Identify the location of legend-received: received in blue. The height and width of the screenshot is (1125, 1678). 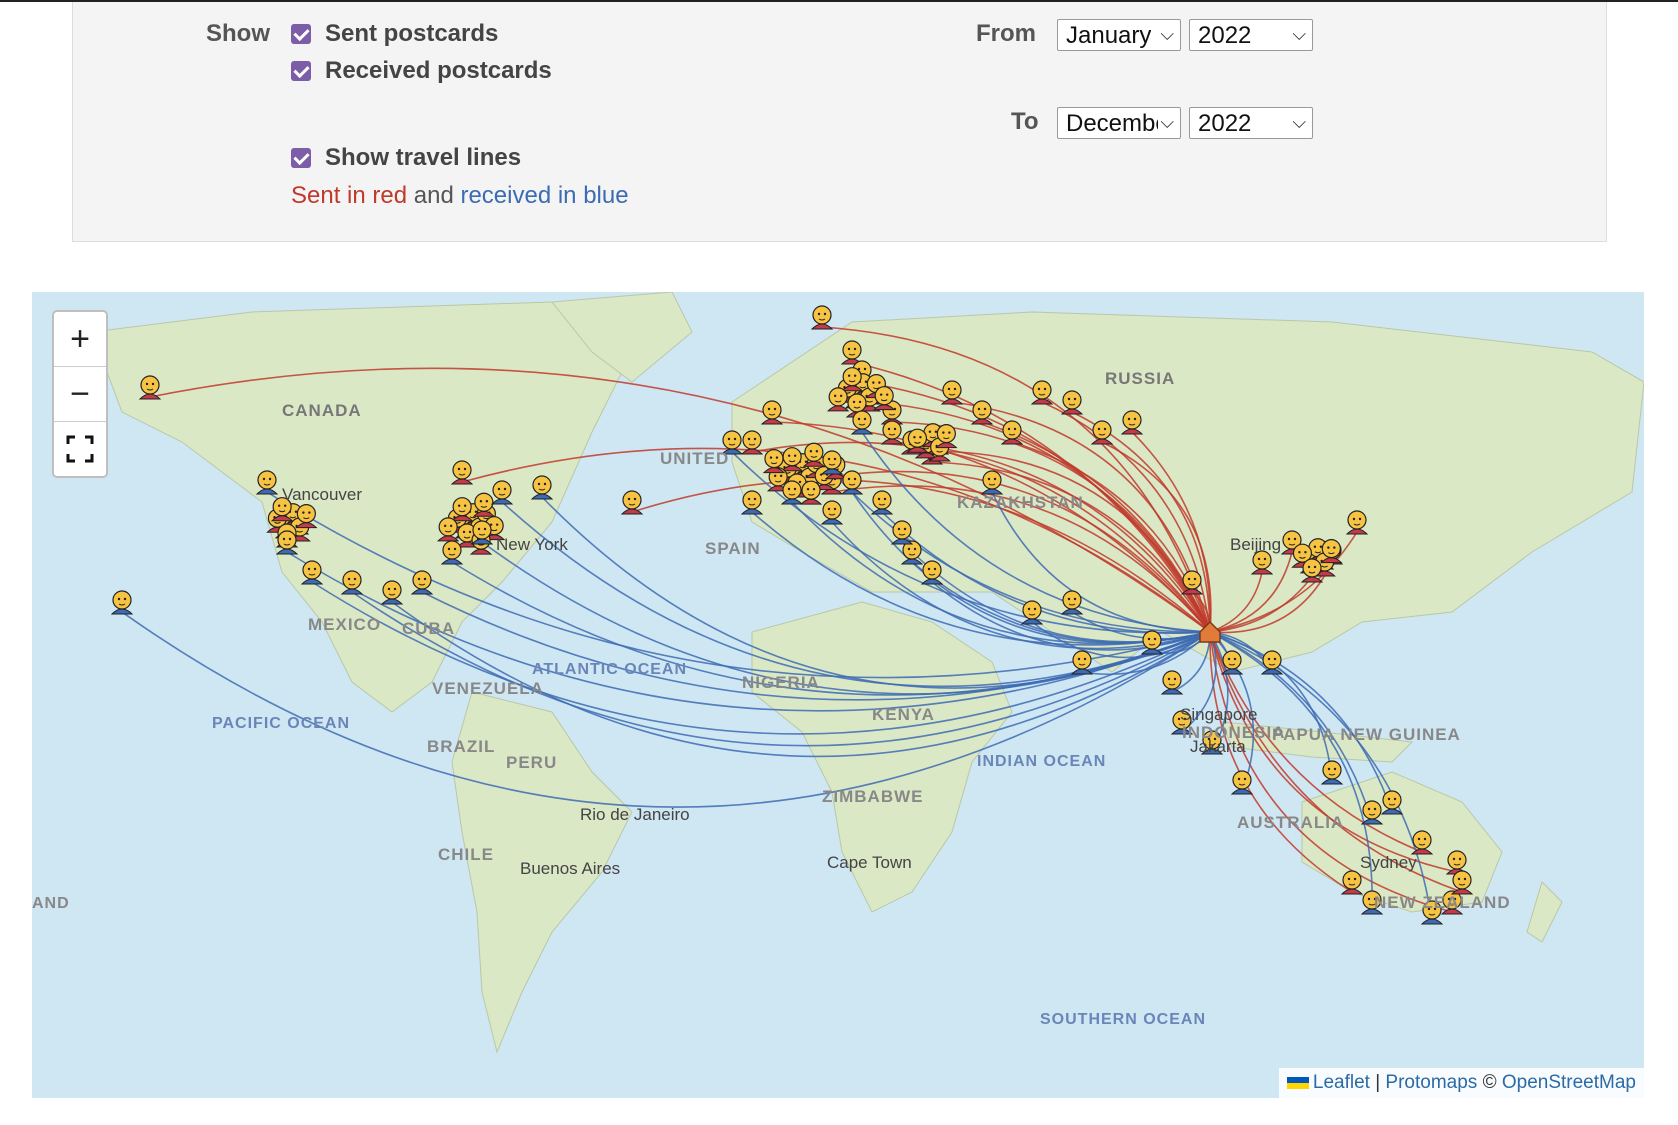
(544, 195).